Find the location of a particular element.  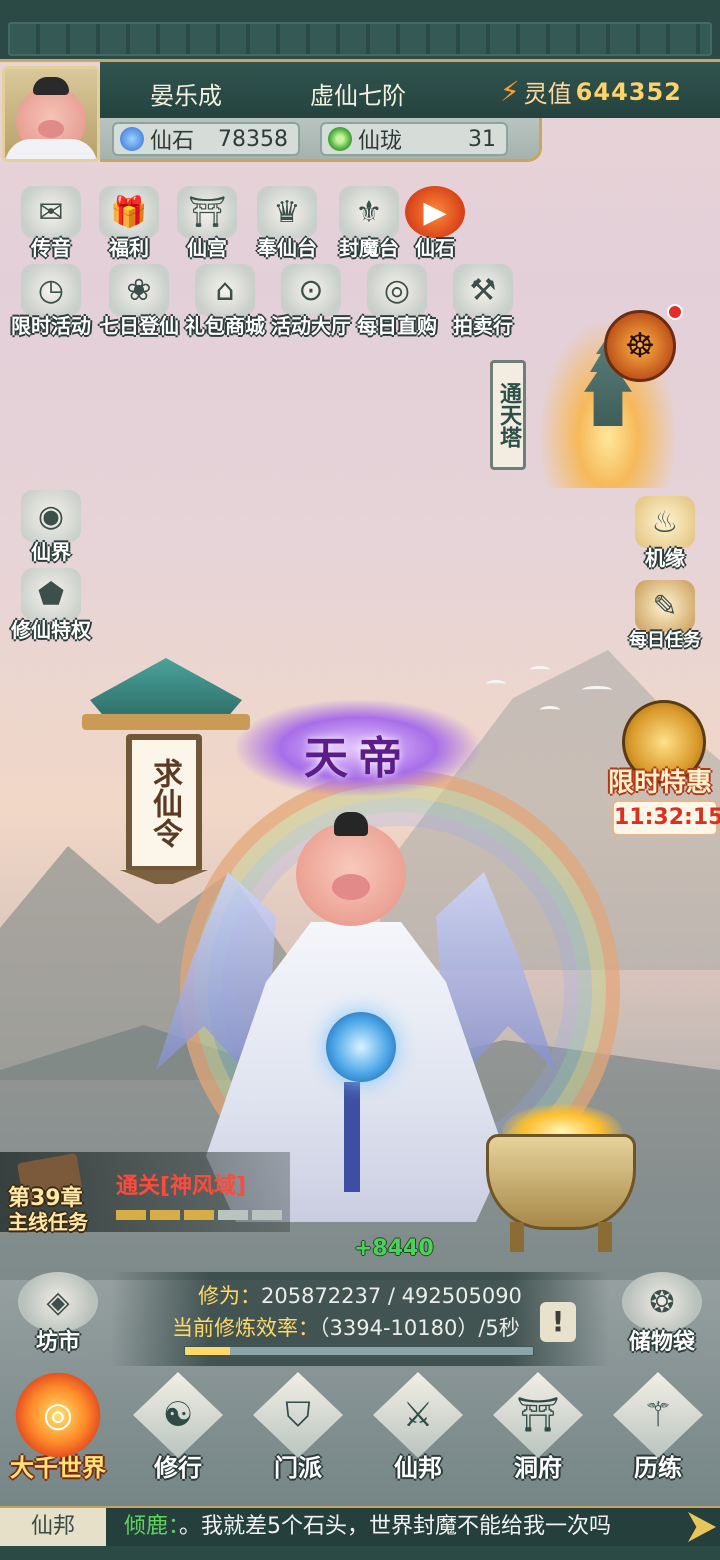

menu-label: 福利 is located at coordinates (129, 248).